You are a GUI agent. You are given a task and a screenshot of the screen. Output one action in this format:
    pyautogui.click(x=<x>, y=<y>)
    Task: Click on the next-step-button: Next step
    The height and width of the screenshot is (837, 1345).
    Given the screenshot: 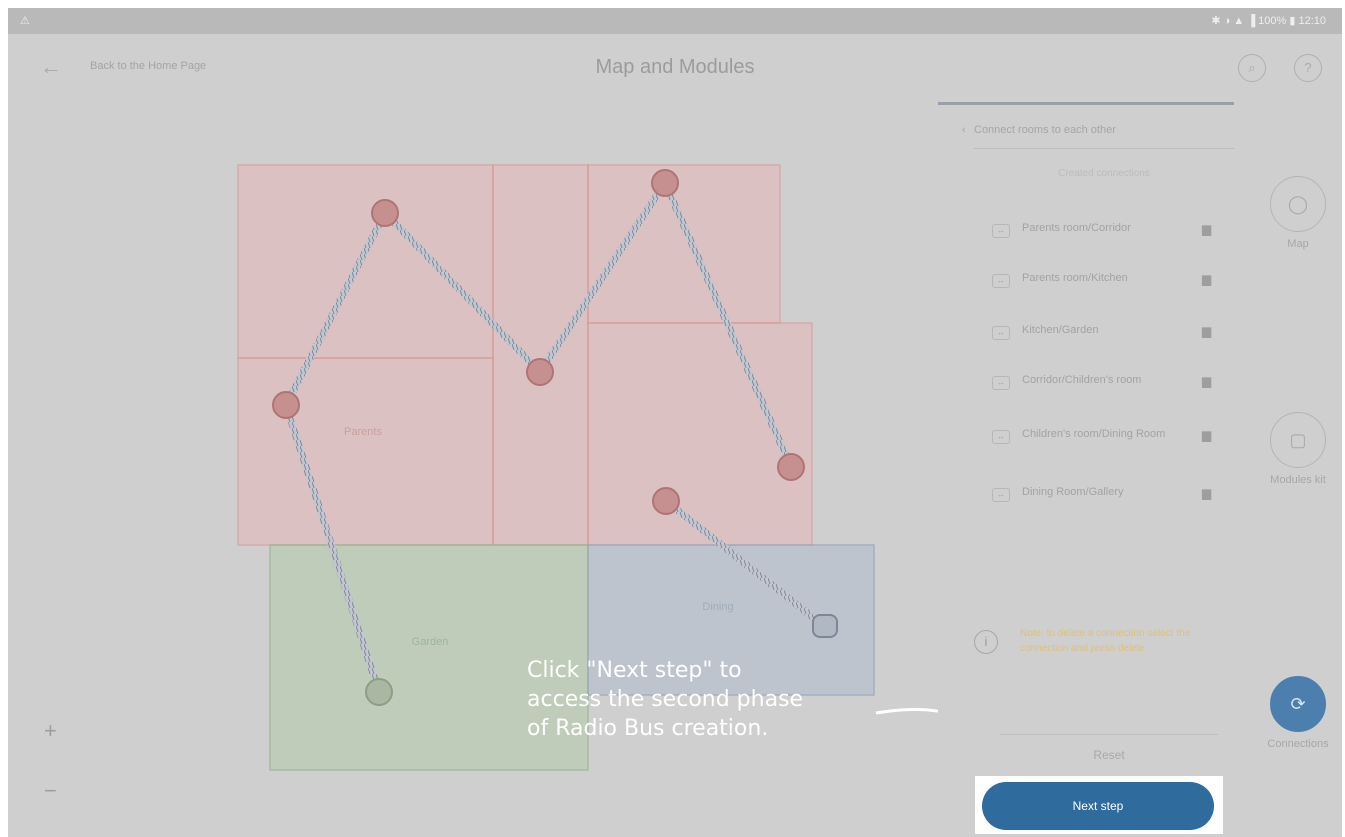 What is the action you would take?
    pyautogui.click(x=1098, y=806)
    